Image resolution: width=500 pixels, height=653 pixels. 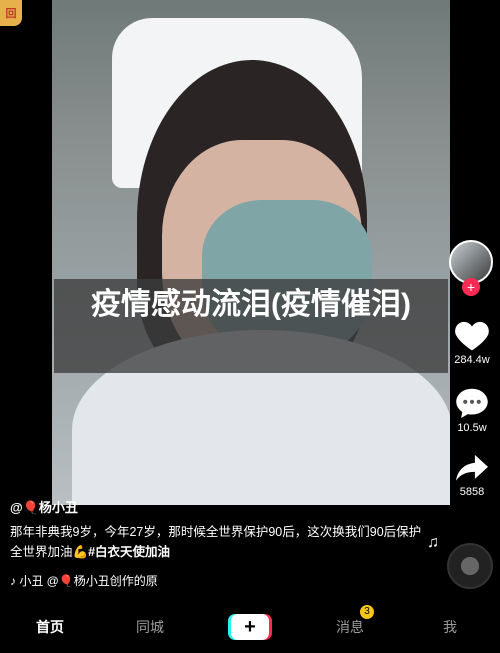 I want to click on nav-me: 我, so click(x=450, y=627).